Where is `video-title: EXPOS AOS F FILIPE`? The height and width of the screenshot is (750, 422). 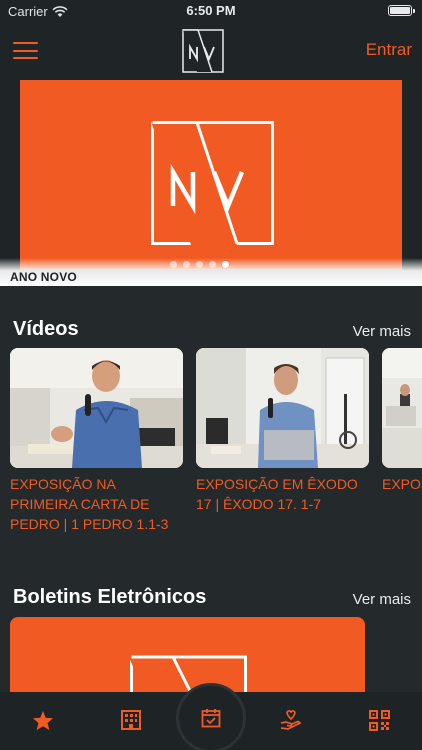 video-title: EXPOS AOS F FILIPE is located at coordinates (402, 484).